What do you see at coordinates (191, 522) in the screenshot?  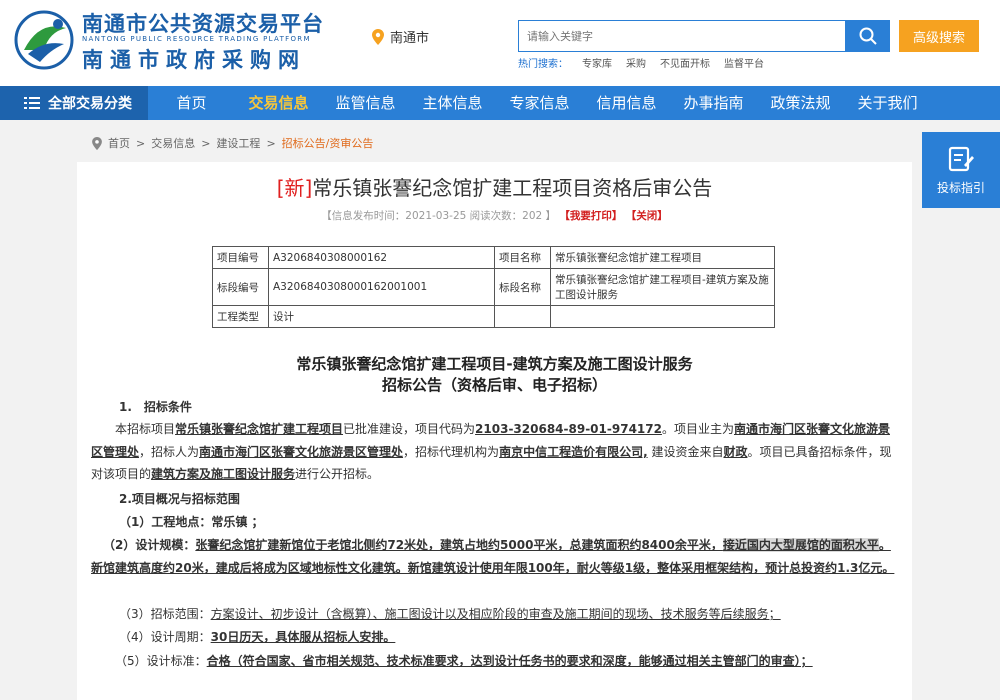 I see `work-location: （1）工程地点：常乐镇 ；` at bounding box center [191, 522].